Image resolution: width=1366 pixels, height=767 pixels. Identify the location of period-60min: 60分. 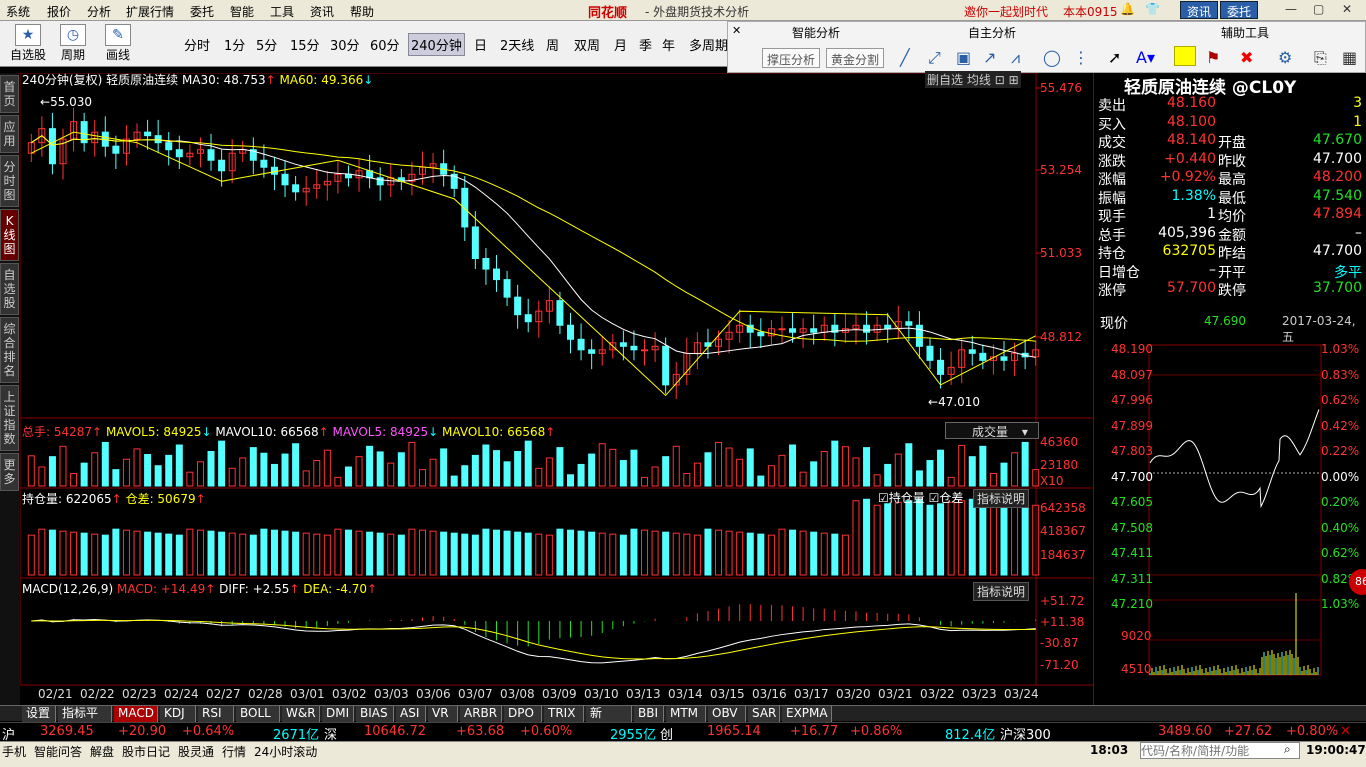
(385, 44).